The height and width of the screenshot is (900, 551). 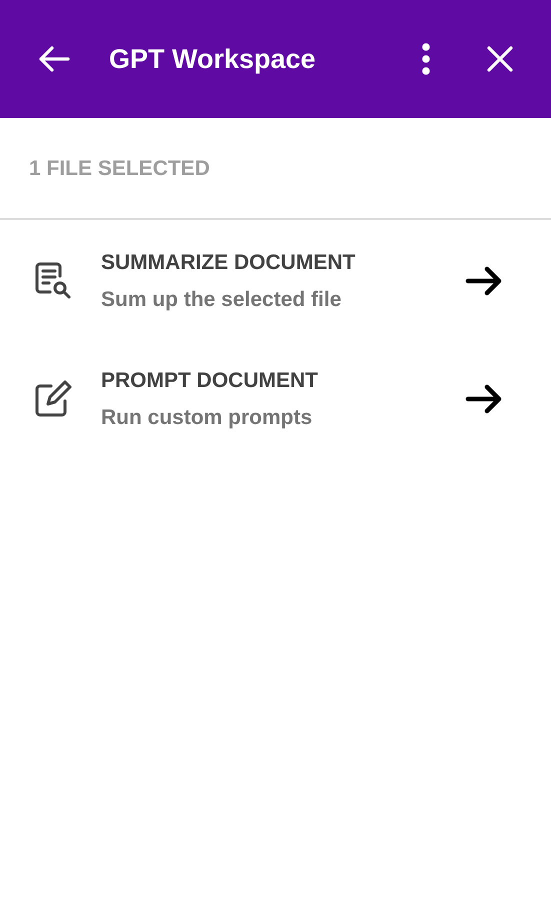 What do you see at coordinates (228, 263) in the screenshot?
I see `action-title: SUMMARIZE DOCUMENT` at bounding box center [228, 263].